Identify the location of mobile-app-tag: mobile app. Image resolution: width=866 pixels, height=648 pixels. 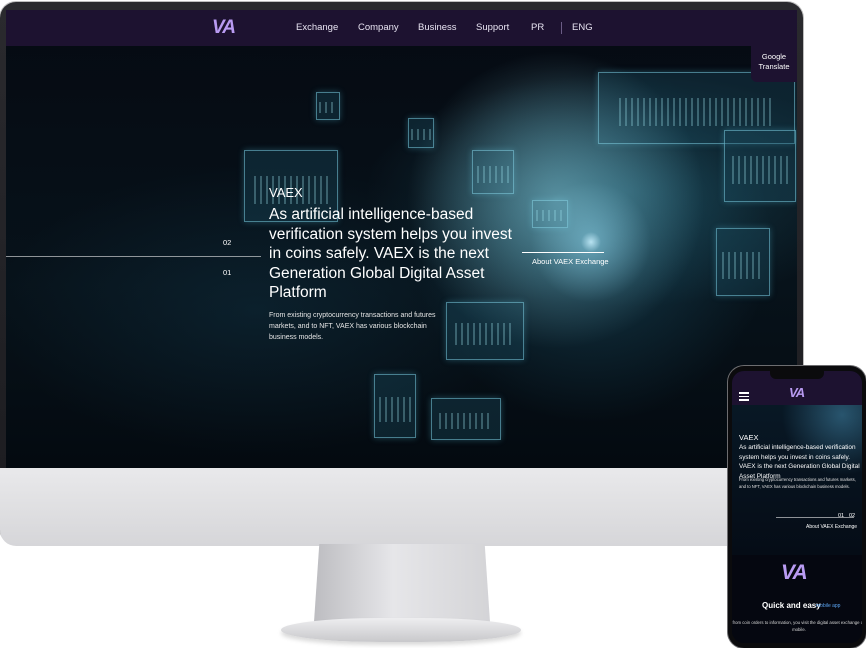
(828, 606).